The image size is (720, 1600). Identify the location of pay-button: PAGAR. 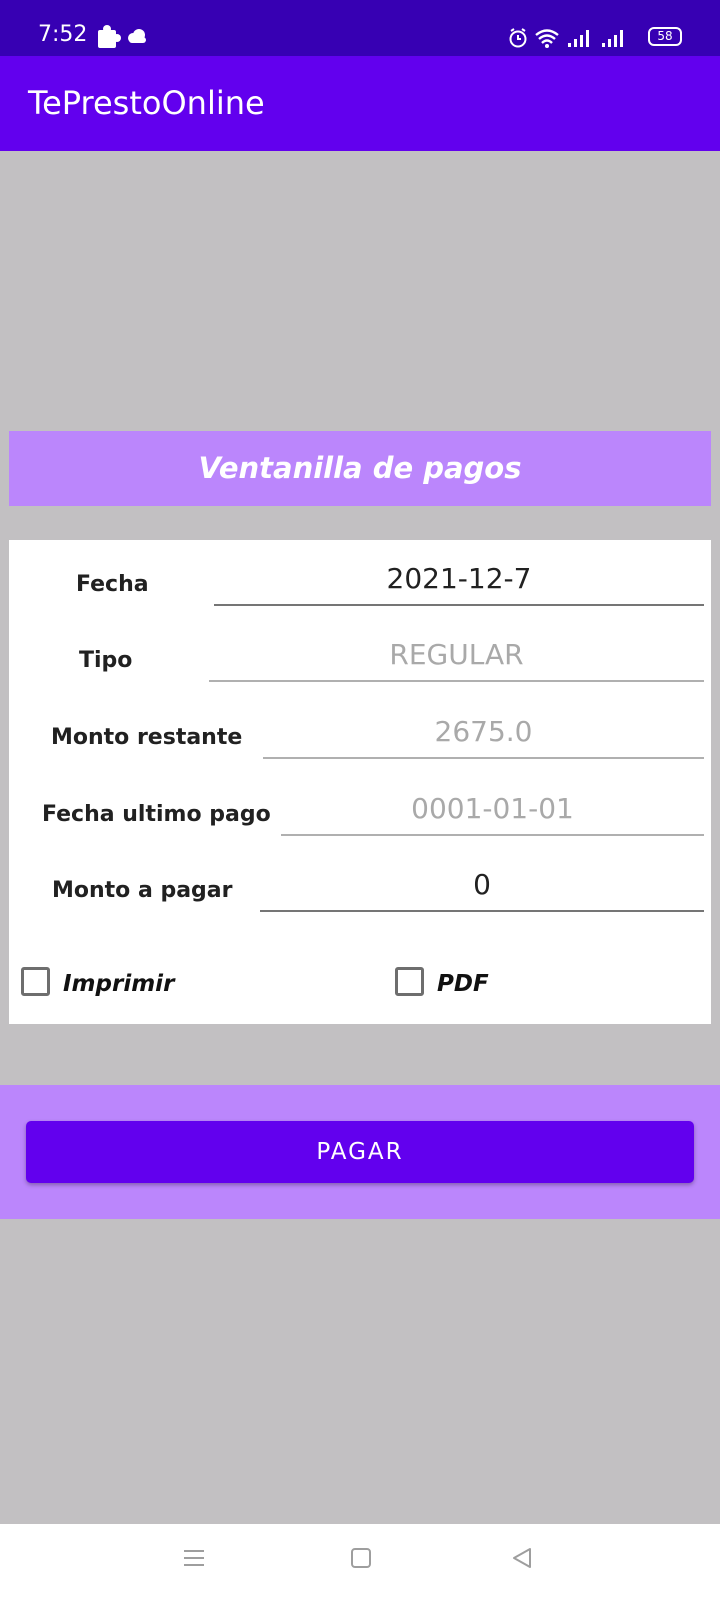
(360, 1152).